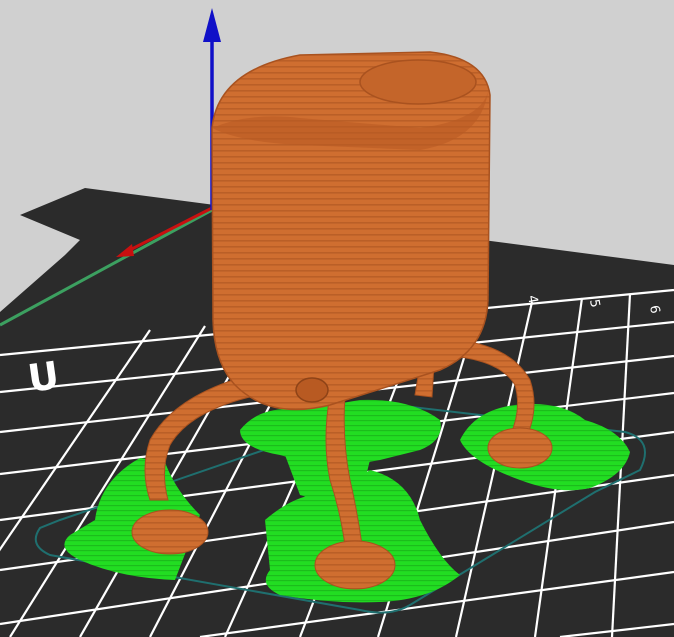 The width and height of the screenshot is (674, 637). What do you see at coordinates (418, 82) in the screenshot?
I see `body-opening` at bounding box center [418, 82].